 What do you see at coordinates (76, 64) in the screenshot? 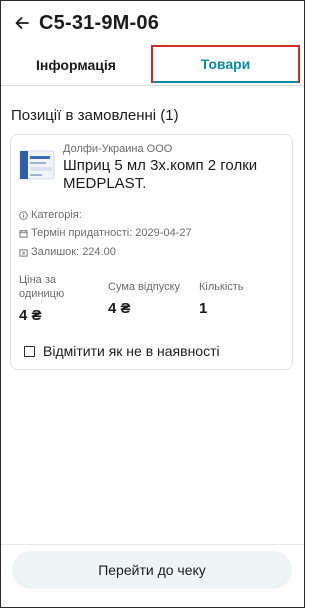
I see `tab-information: Інформація` at bounding box center [76, 64].